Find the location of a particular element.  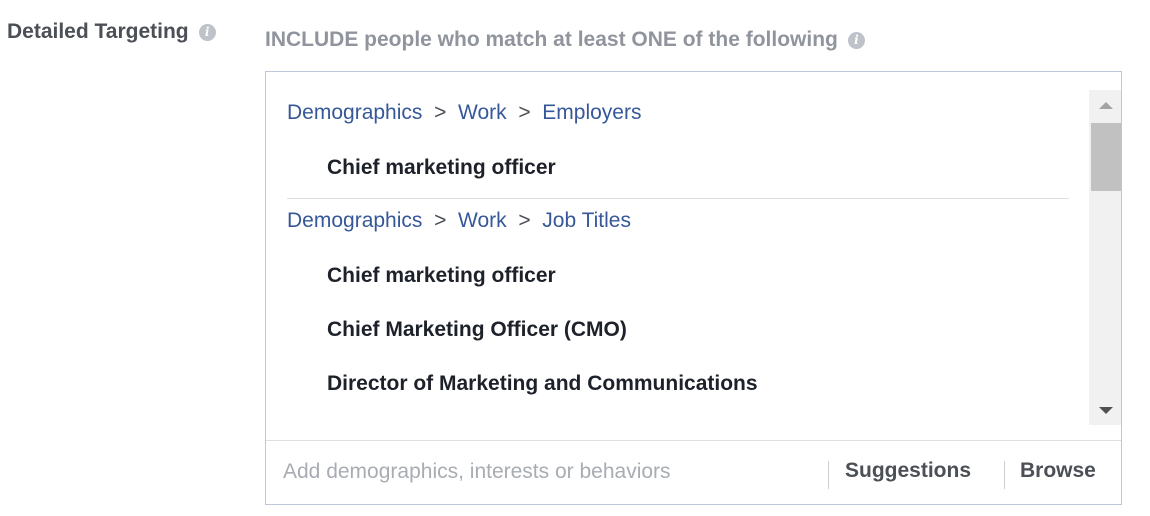

suggestions-button: Suggestions is located at coordinates (908, 471).